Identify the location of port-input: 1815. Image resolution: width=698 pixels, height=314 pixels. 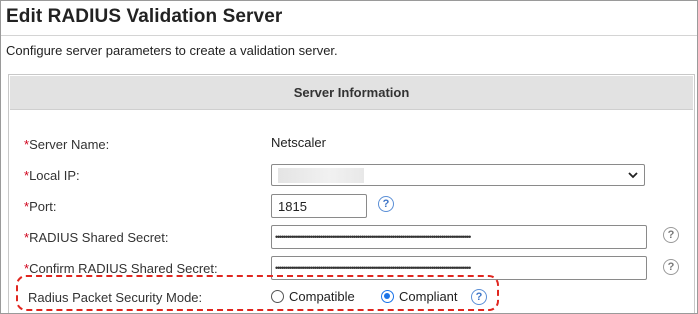
(319, 206).